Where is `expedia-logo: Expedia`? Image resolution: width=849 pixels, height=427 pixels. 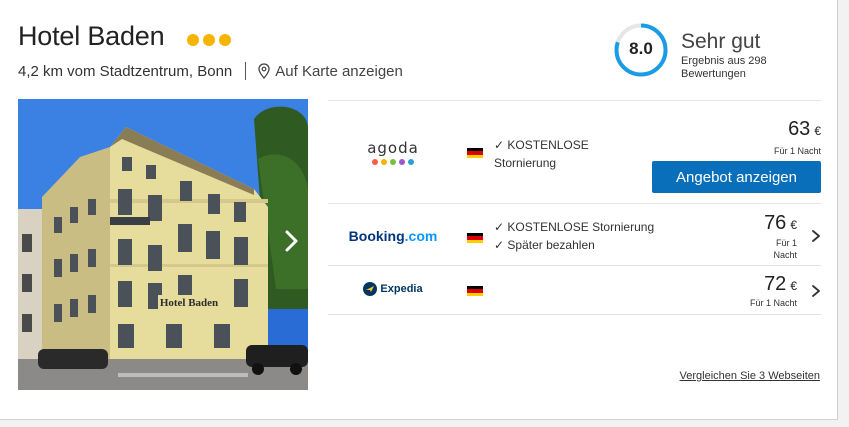
expedia-logo: Expedia is located at coordinates (393, 289).